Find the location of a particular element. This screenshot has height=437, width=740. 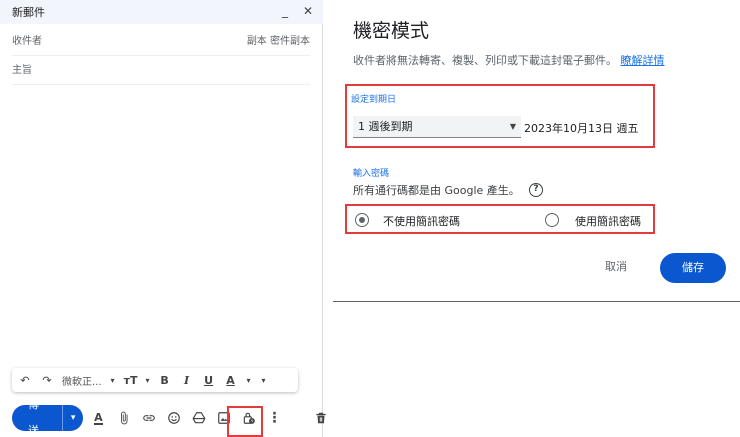

redo-icon: ↷ is located at coordinates (47, 380).